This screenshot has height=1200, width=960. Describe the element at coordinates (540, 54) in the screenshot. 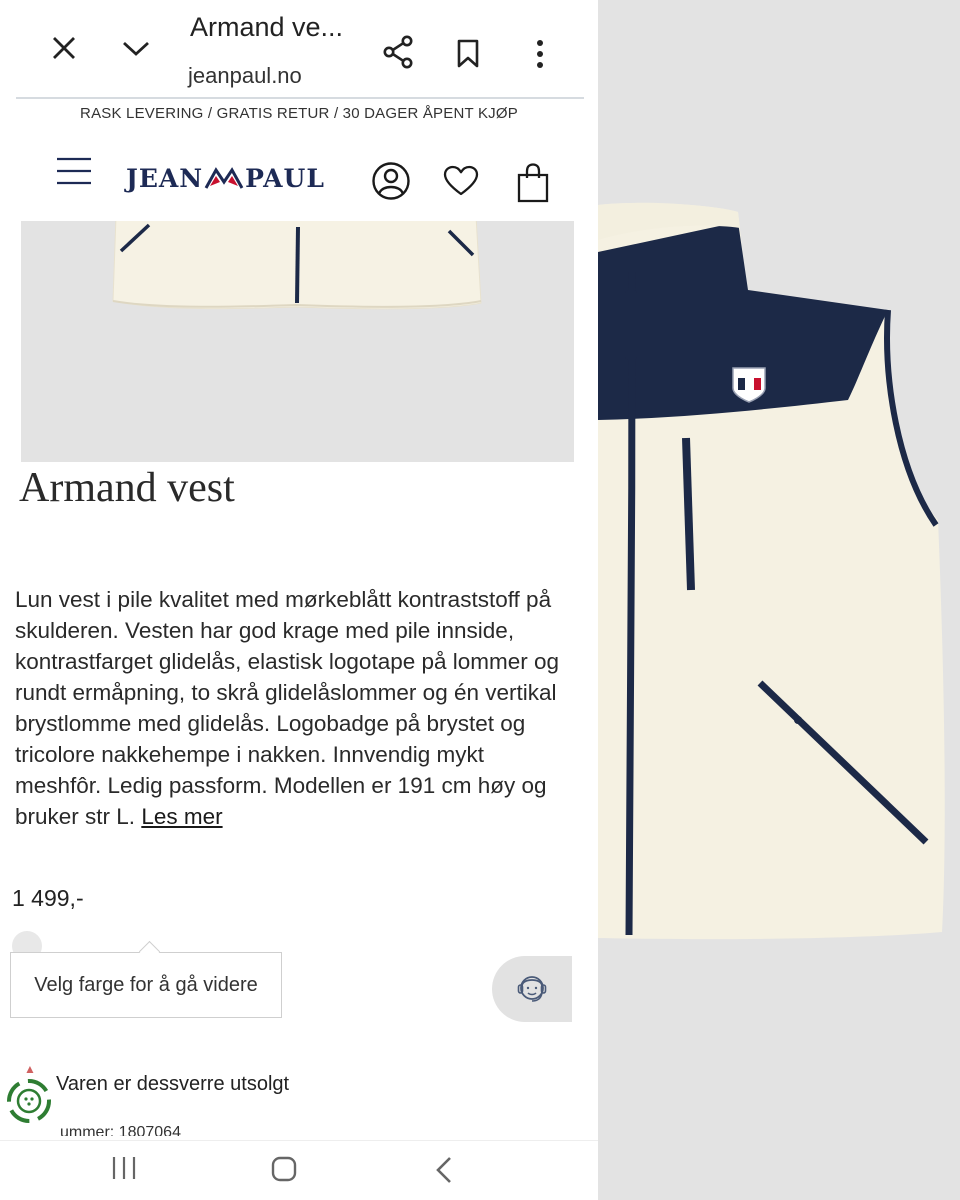

I see `more-vert-icon` at that location.